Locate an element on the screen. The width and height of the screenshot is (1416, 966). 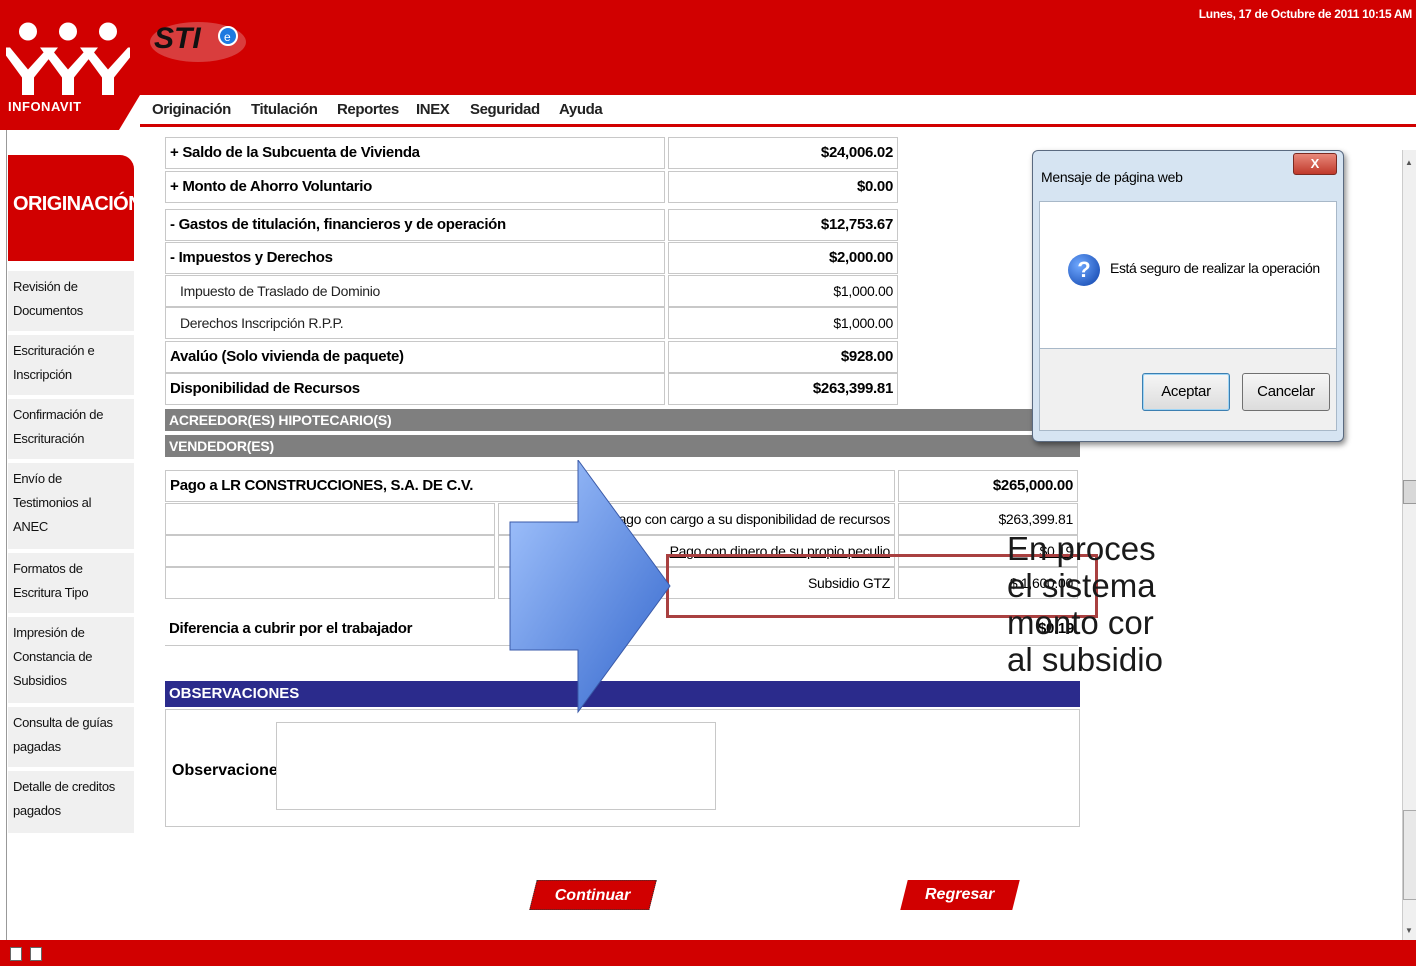
sidebar-title: ORIGINACIÓN is located at coordinates (75, 208).